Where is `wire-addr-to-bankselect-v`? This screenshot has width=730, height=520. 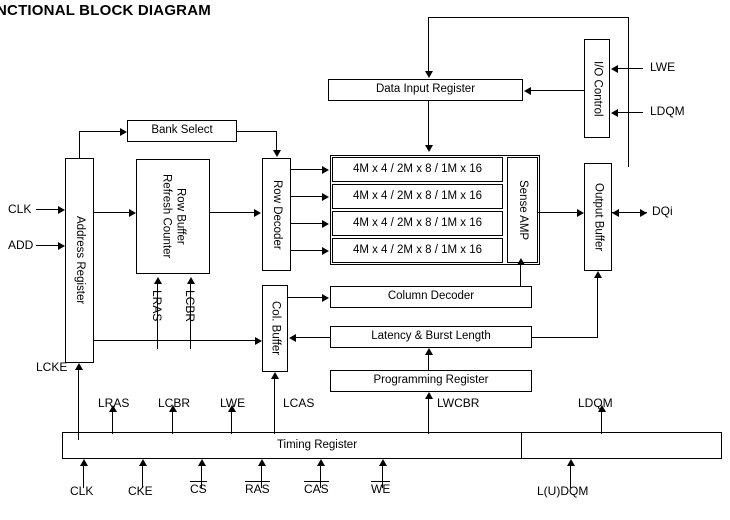
wire-addr-to-bankselect-v is located at coordinates (80, 145).